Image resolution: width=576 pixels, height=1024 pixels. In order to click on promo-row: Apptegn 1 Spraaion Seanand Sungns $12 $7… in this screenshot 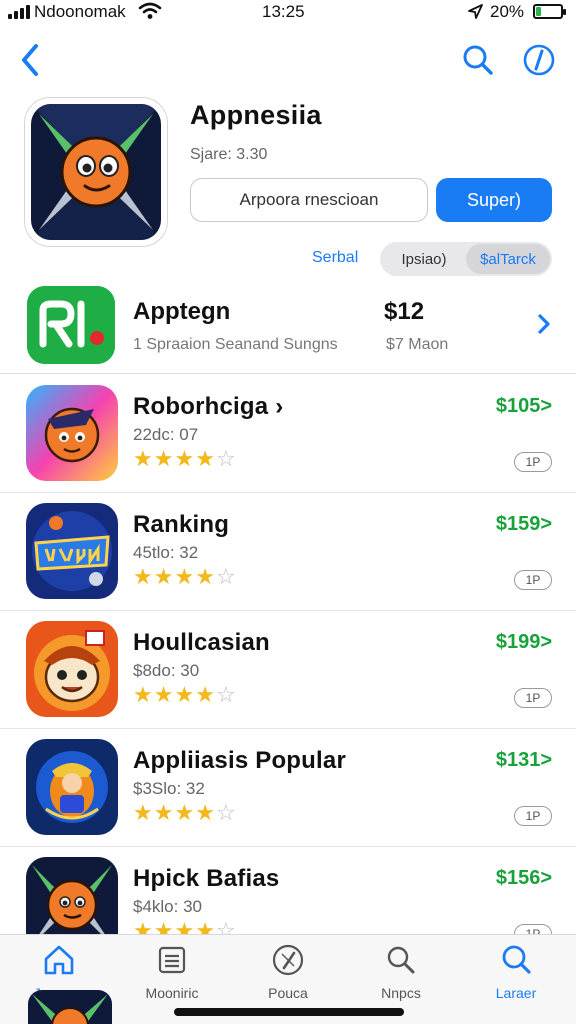, I will do `click(288, 328)`.